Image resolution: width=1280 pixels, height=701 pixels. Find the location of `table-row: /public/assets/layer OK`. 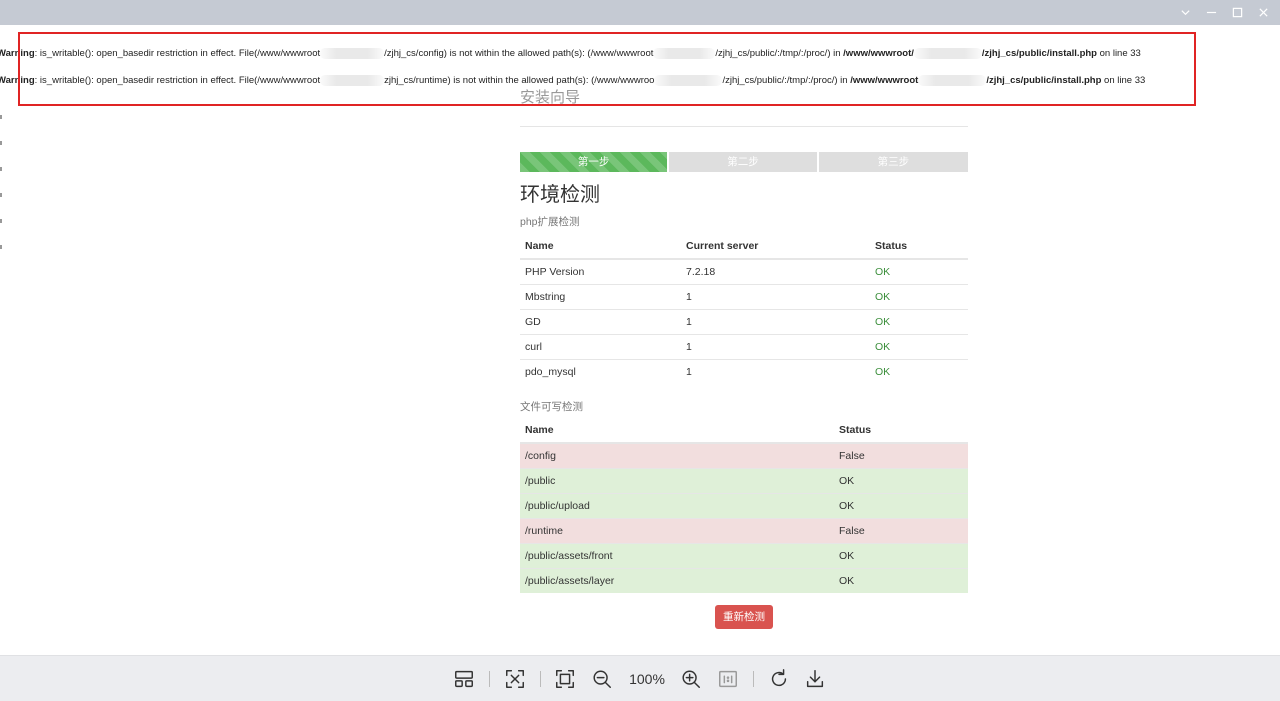

table-row: /public/assets/layer OK is located at coordinates (744, 580).